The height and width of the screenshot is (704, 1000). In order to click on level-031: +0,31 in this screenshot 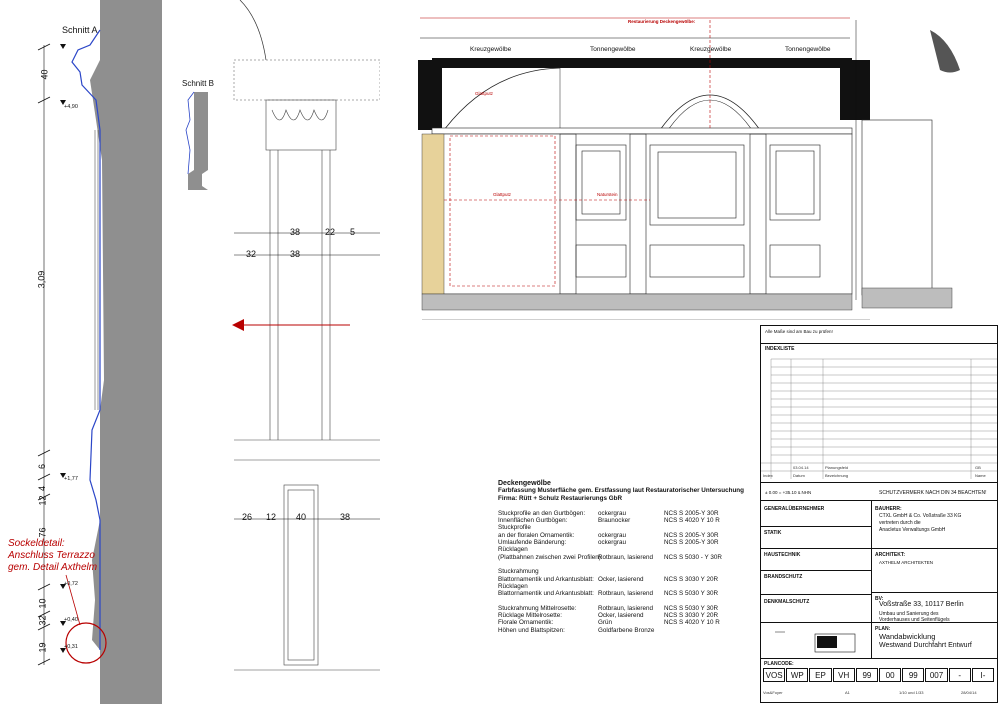, I will do `click(71, 647)`.